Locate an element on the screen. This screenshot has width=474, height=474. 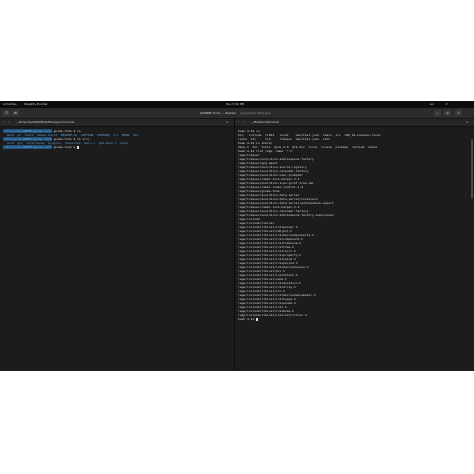
app-menu: Weighty Builder is located at coordinates (36, 104).